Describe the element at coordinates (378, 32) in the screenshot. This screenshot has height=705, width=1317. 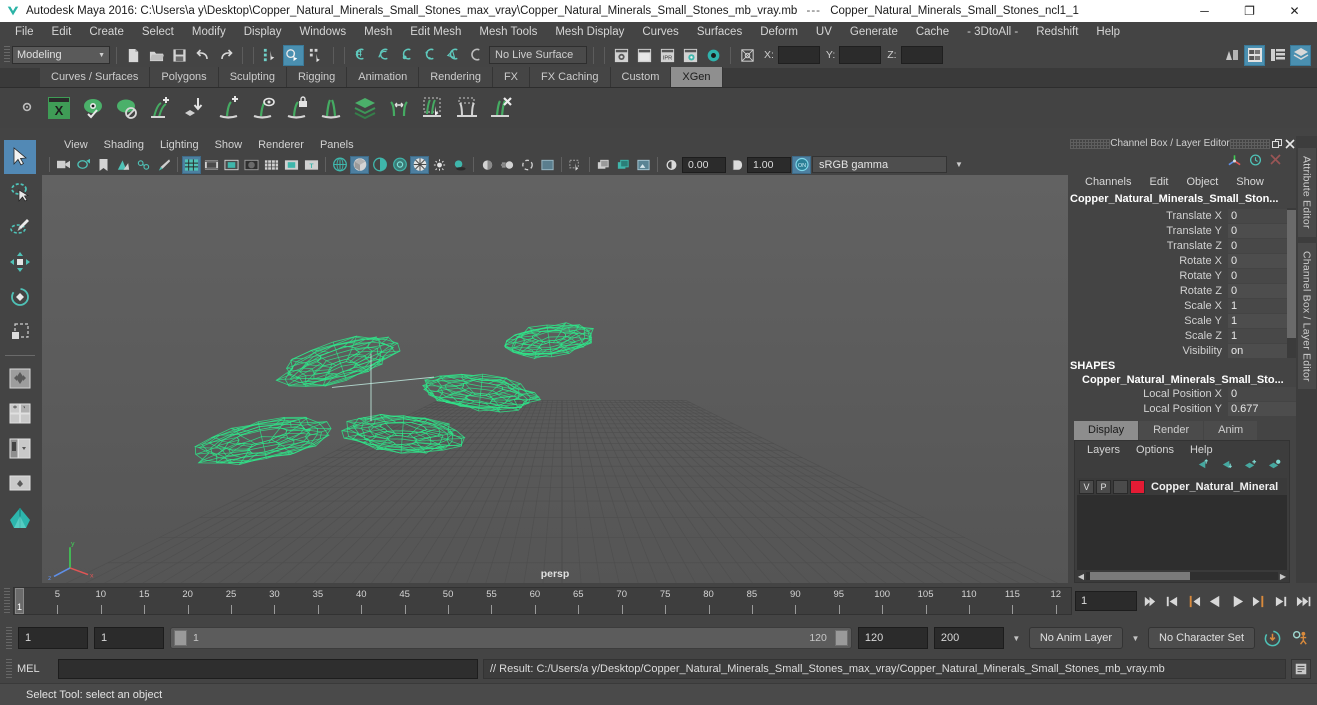
I see `menu-item-mesh: Mesh` at that location.